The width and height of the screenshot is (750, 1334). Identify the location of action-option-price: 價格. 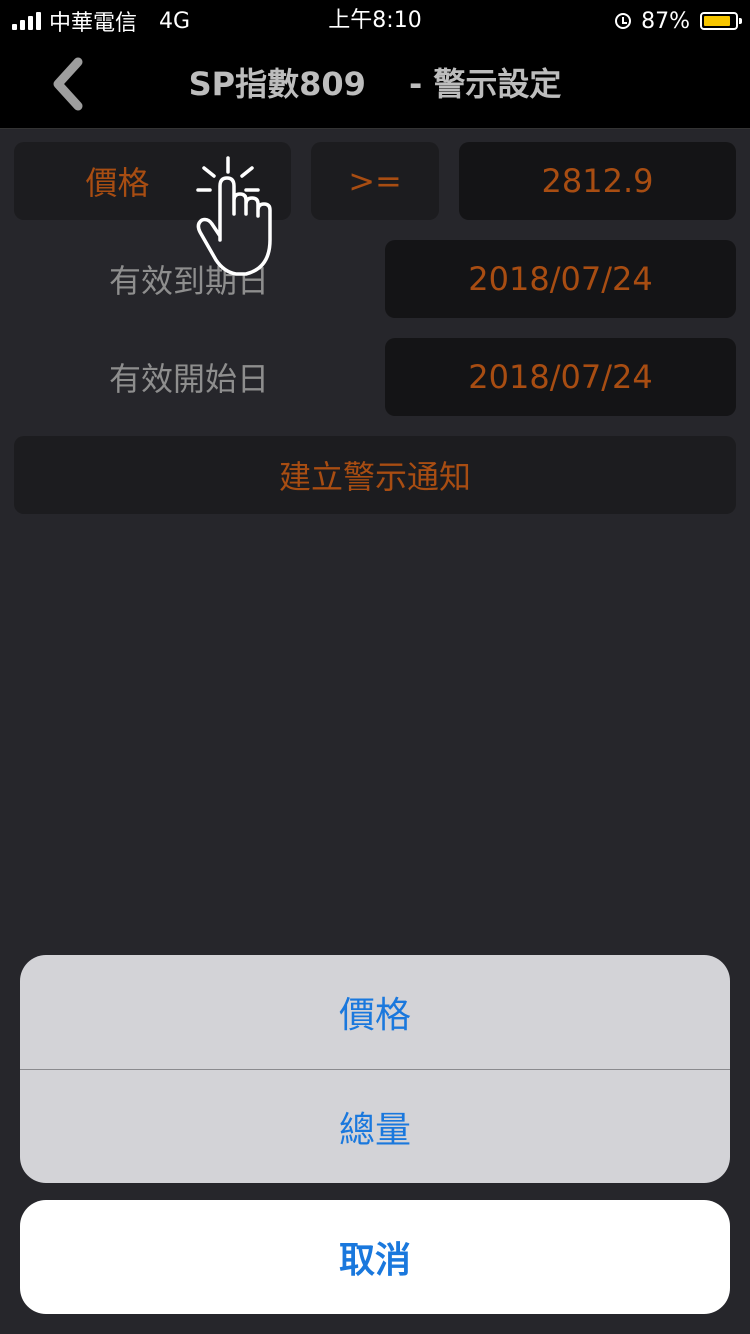
(375, 1012).